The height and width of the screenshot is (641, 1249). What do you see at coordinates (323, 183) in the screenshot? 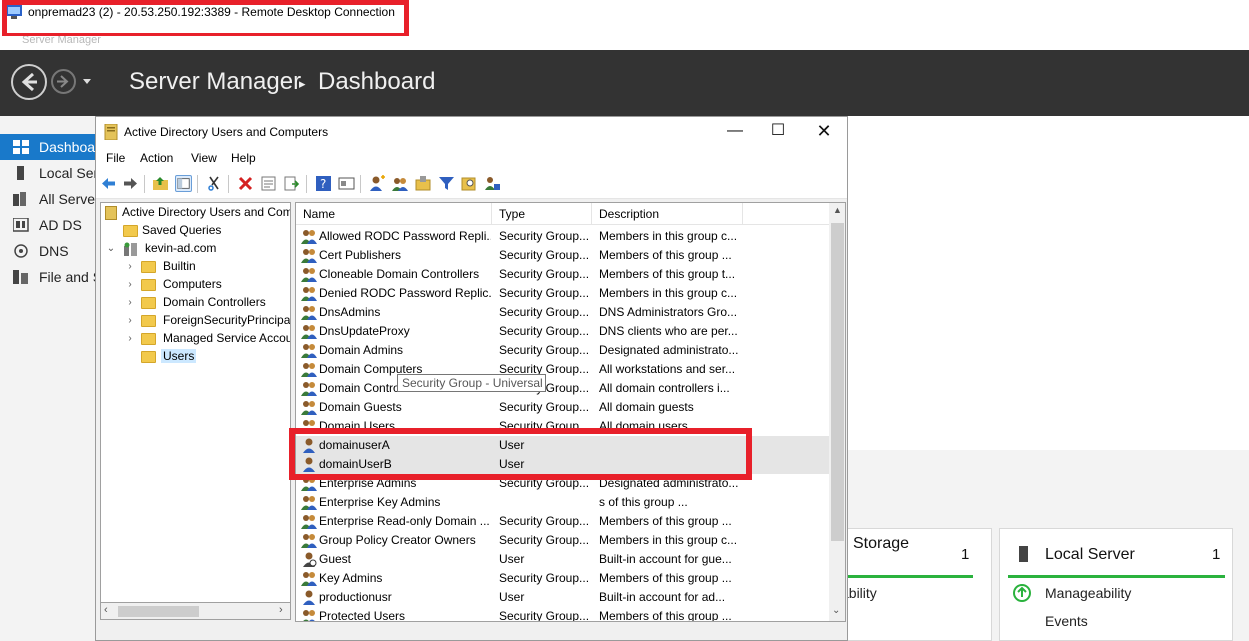
I see `help-icon: ?` at bounding box center [323, 183].